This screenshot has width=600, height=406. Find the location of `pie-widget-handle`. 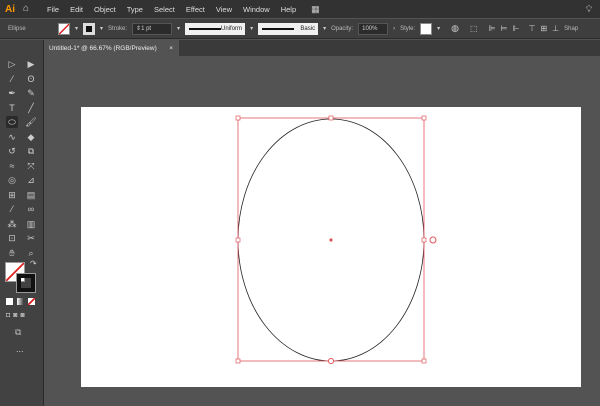

pie-widget-handle is located at coordinates (433, 240).